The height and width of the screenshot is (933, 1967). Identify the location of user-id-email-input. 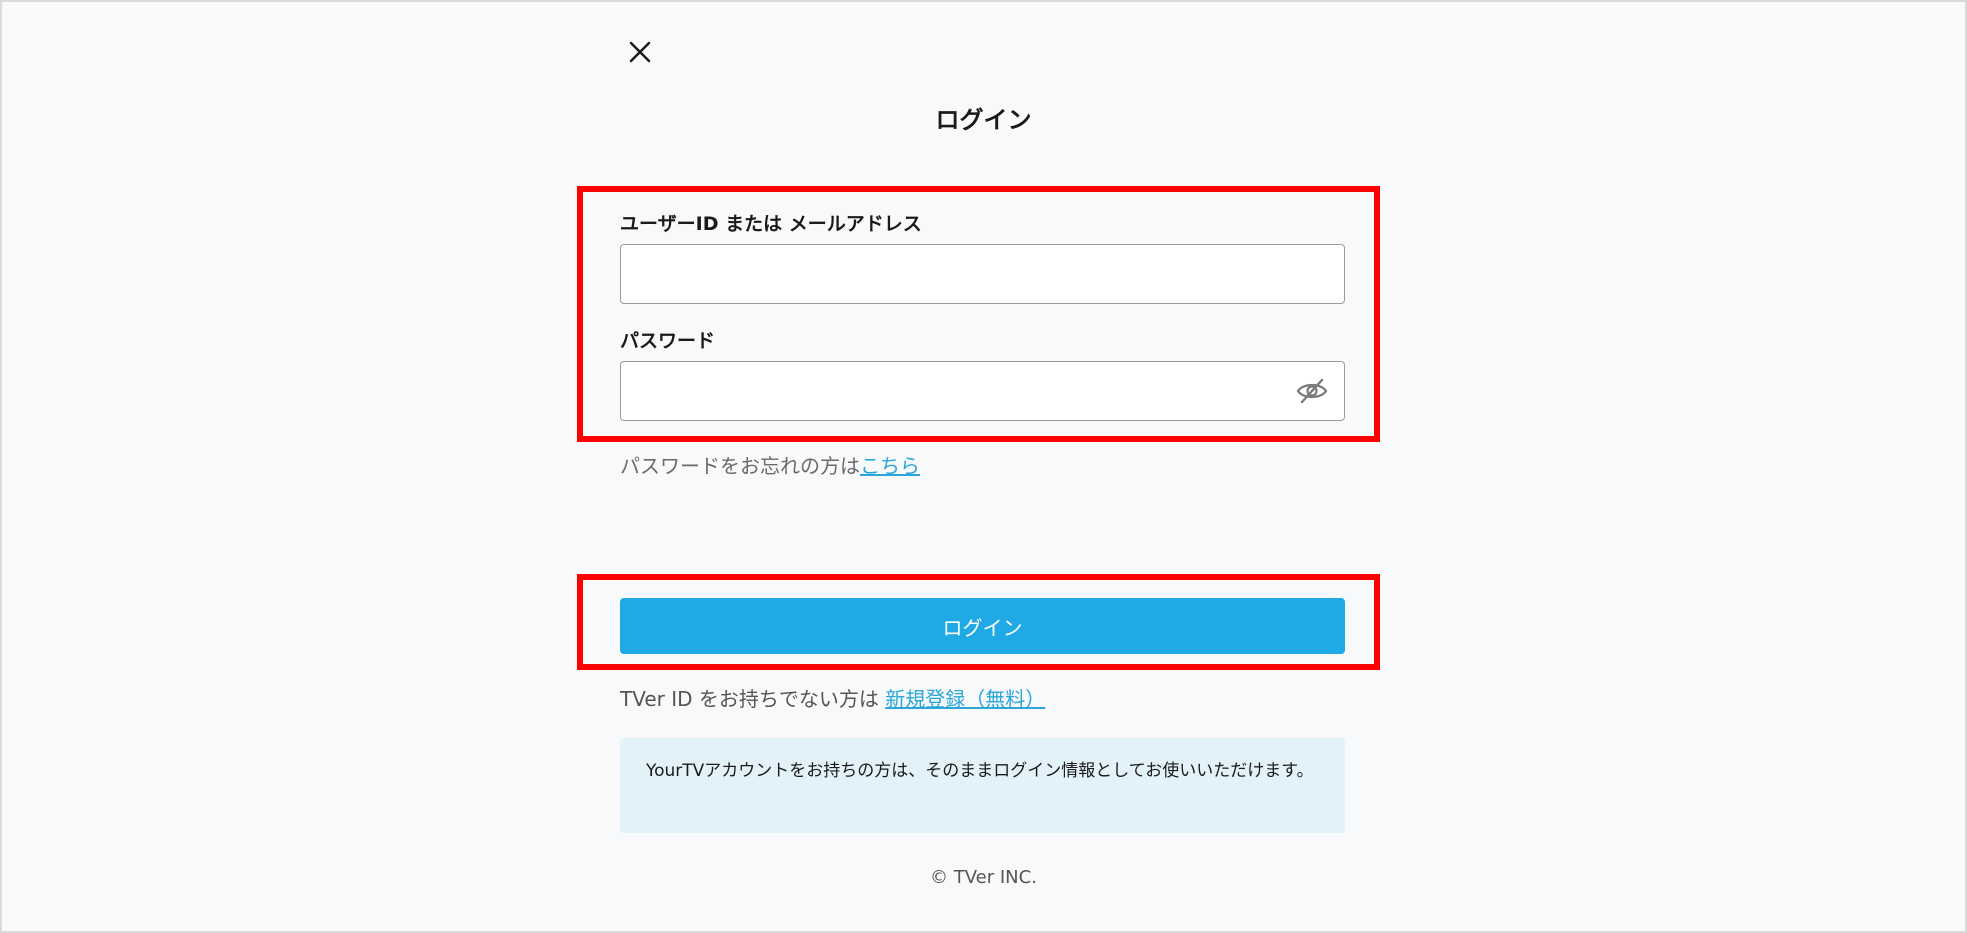
(982, 274).